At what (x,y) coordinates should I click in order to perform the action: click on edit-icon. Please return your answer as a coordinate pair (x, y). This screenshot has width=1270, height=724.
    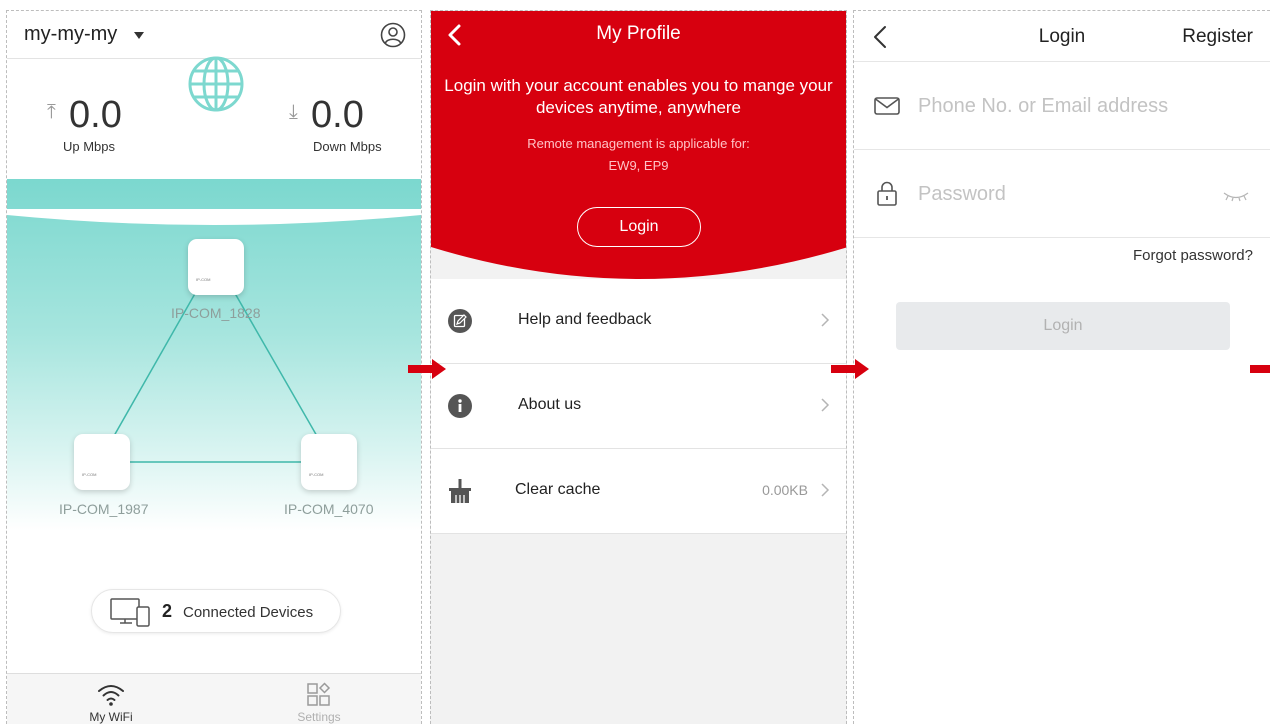
    Looking at the image, I should click on (460, 321).